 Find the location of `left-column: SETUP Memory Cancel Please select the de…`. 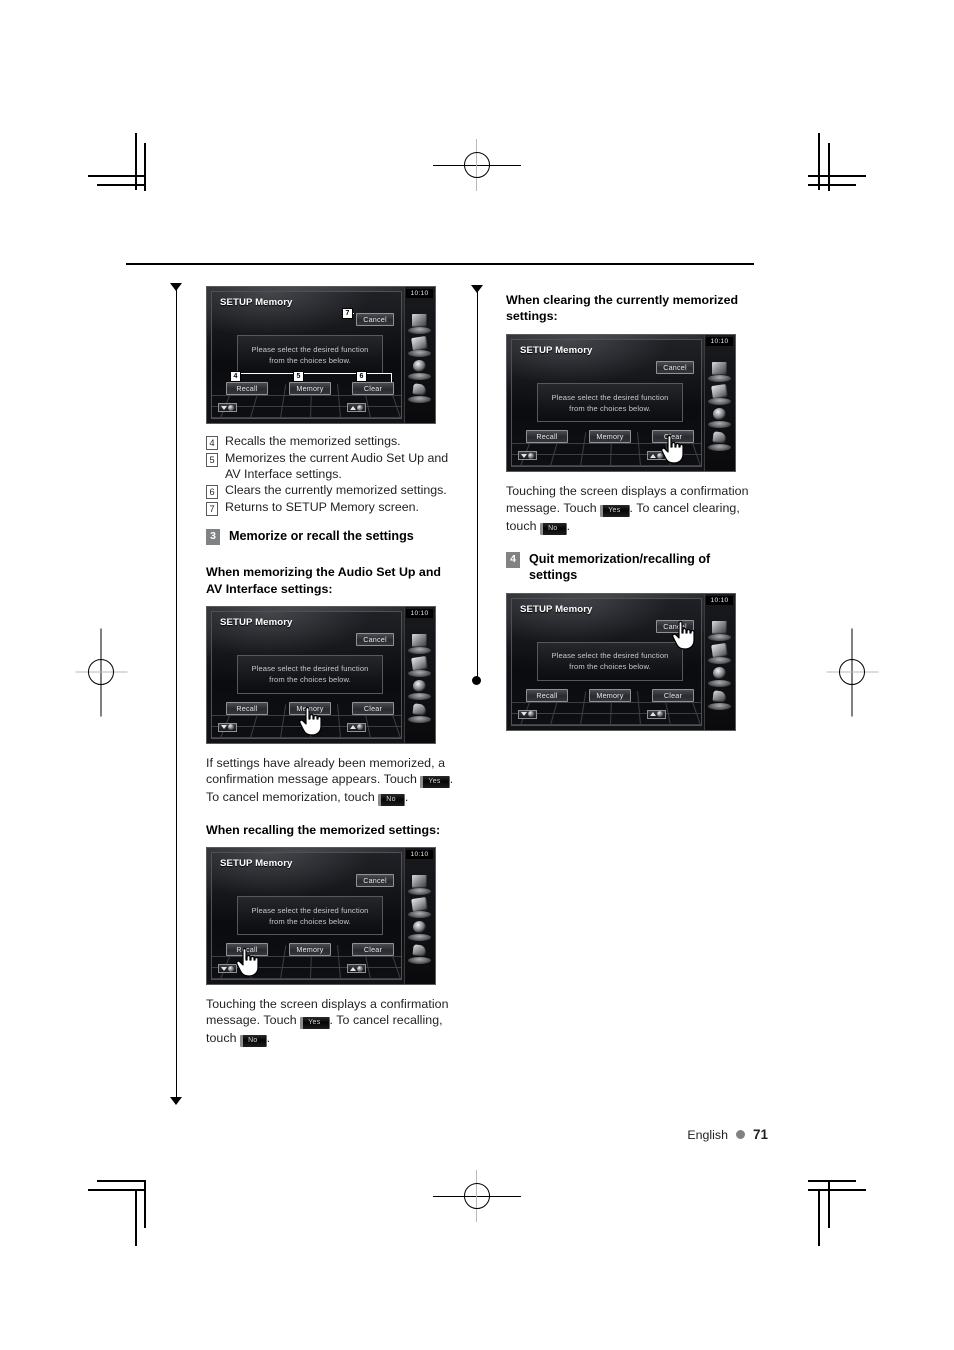

left-column: SETUP Memory Cancel Please select the de… is located at coordinates (332, 667).